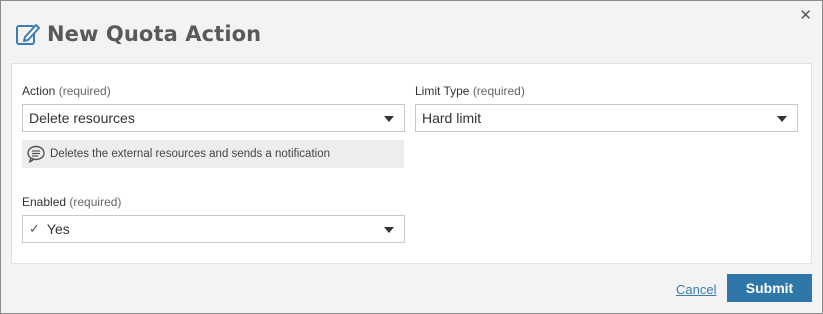 This screenshot has width=823, height=314. What do you see at coordinates (452, 118) in the screenshot?
I see `limit-type-select-value: Hard limit` at bounding box center [452, 118].